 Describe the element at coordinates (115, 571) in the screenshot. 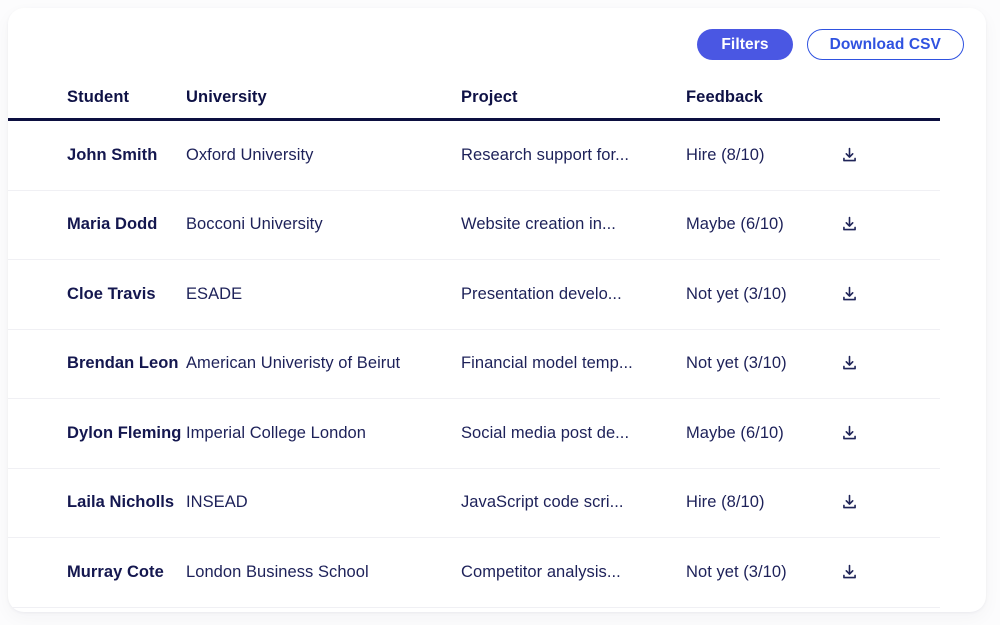

I see `cell-student: Murray Cote` at that location.